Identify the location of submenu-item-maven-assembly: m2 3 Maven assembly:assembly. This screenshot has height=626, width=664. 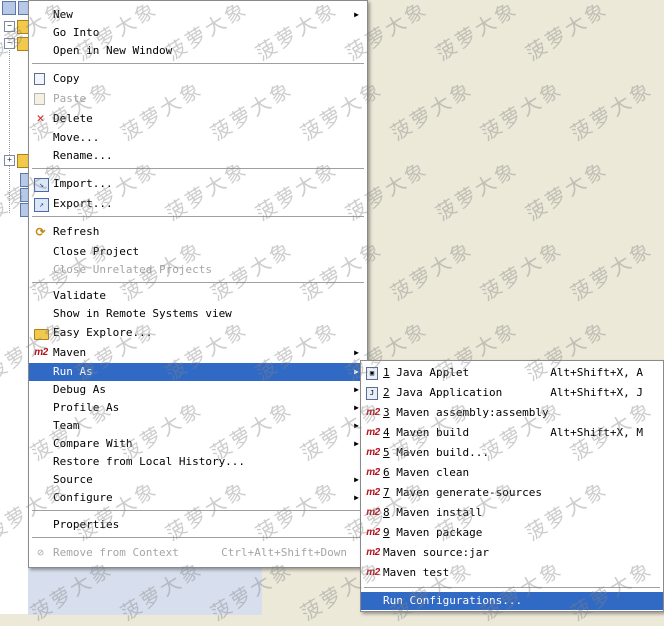
(512, 413).